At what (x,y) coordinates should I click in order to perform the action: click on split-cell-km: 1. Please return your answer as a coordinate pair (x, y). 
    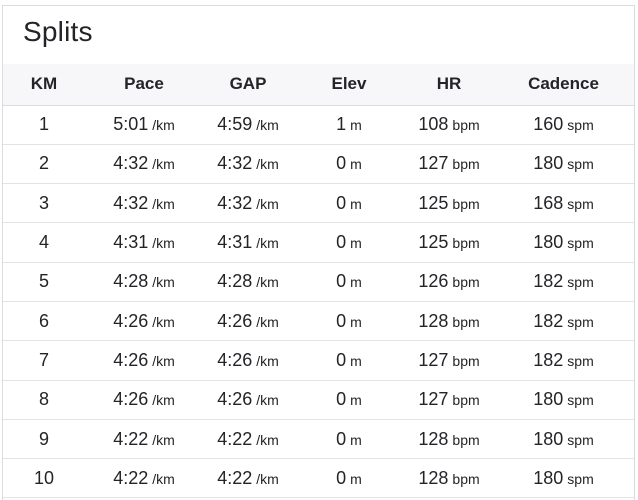
    Looking at the image, I should click on (44, 124).